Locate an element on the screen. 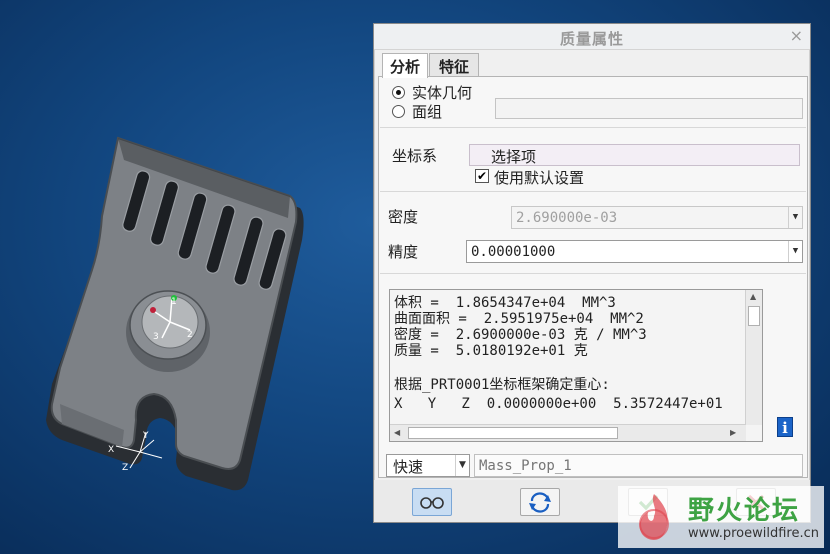  preview-button is located at coordinates (432, 502).